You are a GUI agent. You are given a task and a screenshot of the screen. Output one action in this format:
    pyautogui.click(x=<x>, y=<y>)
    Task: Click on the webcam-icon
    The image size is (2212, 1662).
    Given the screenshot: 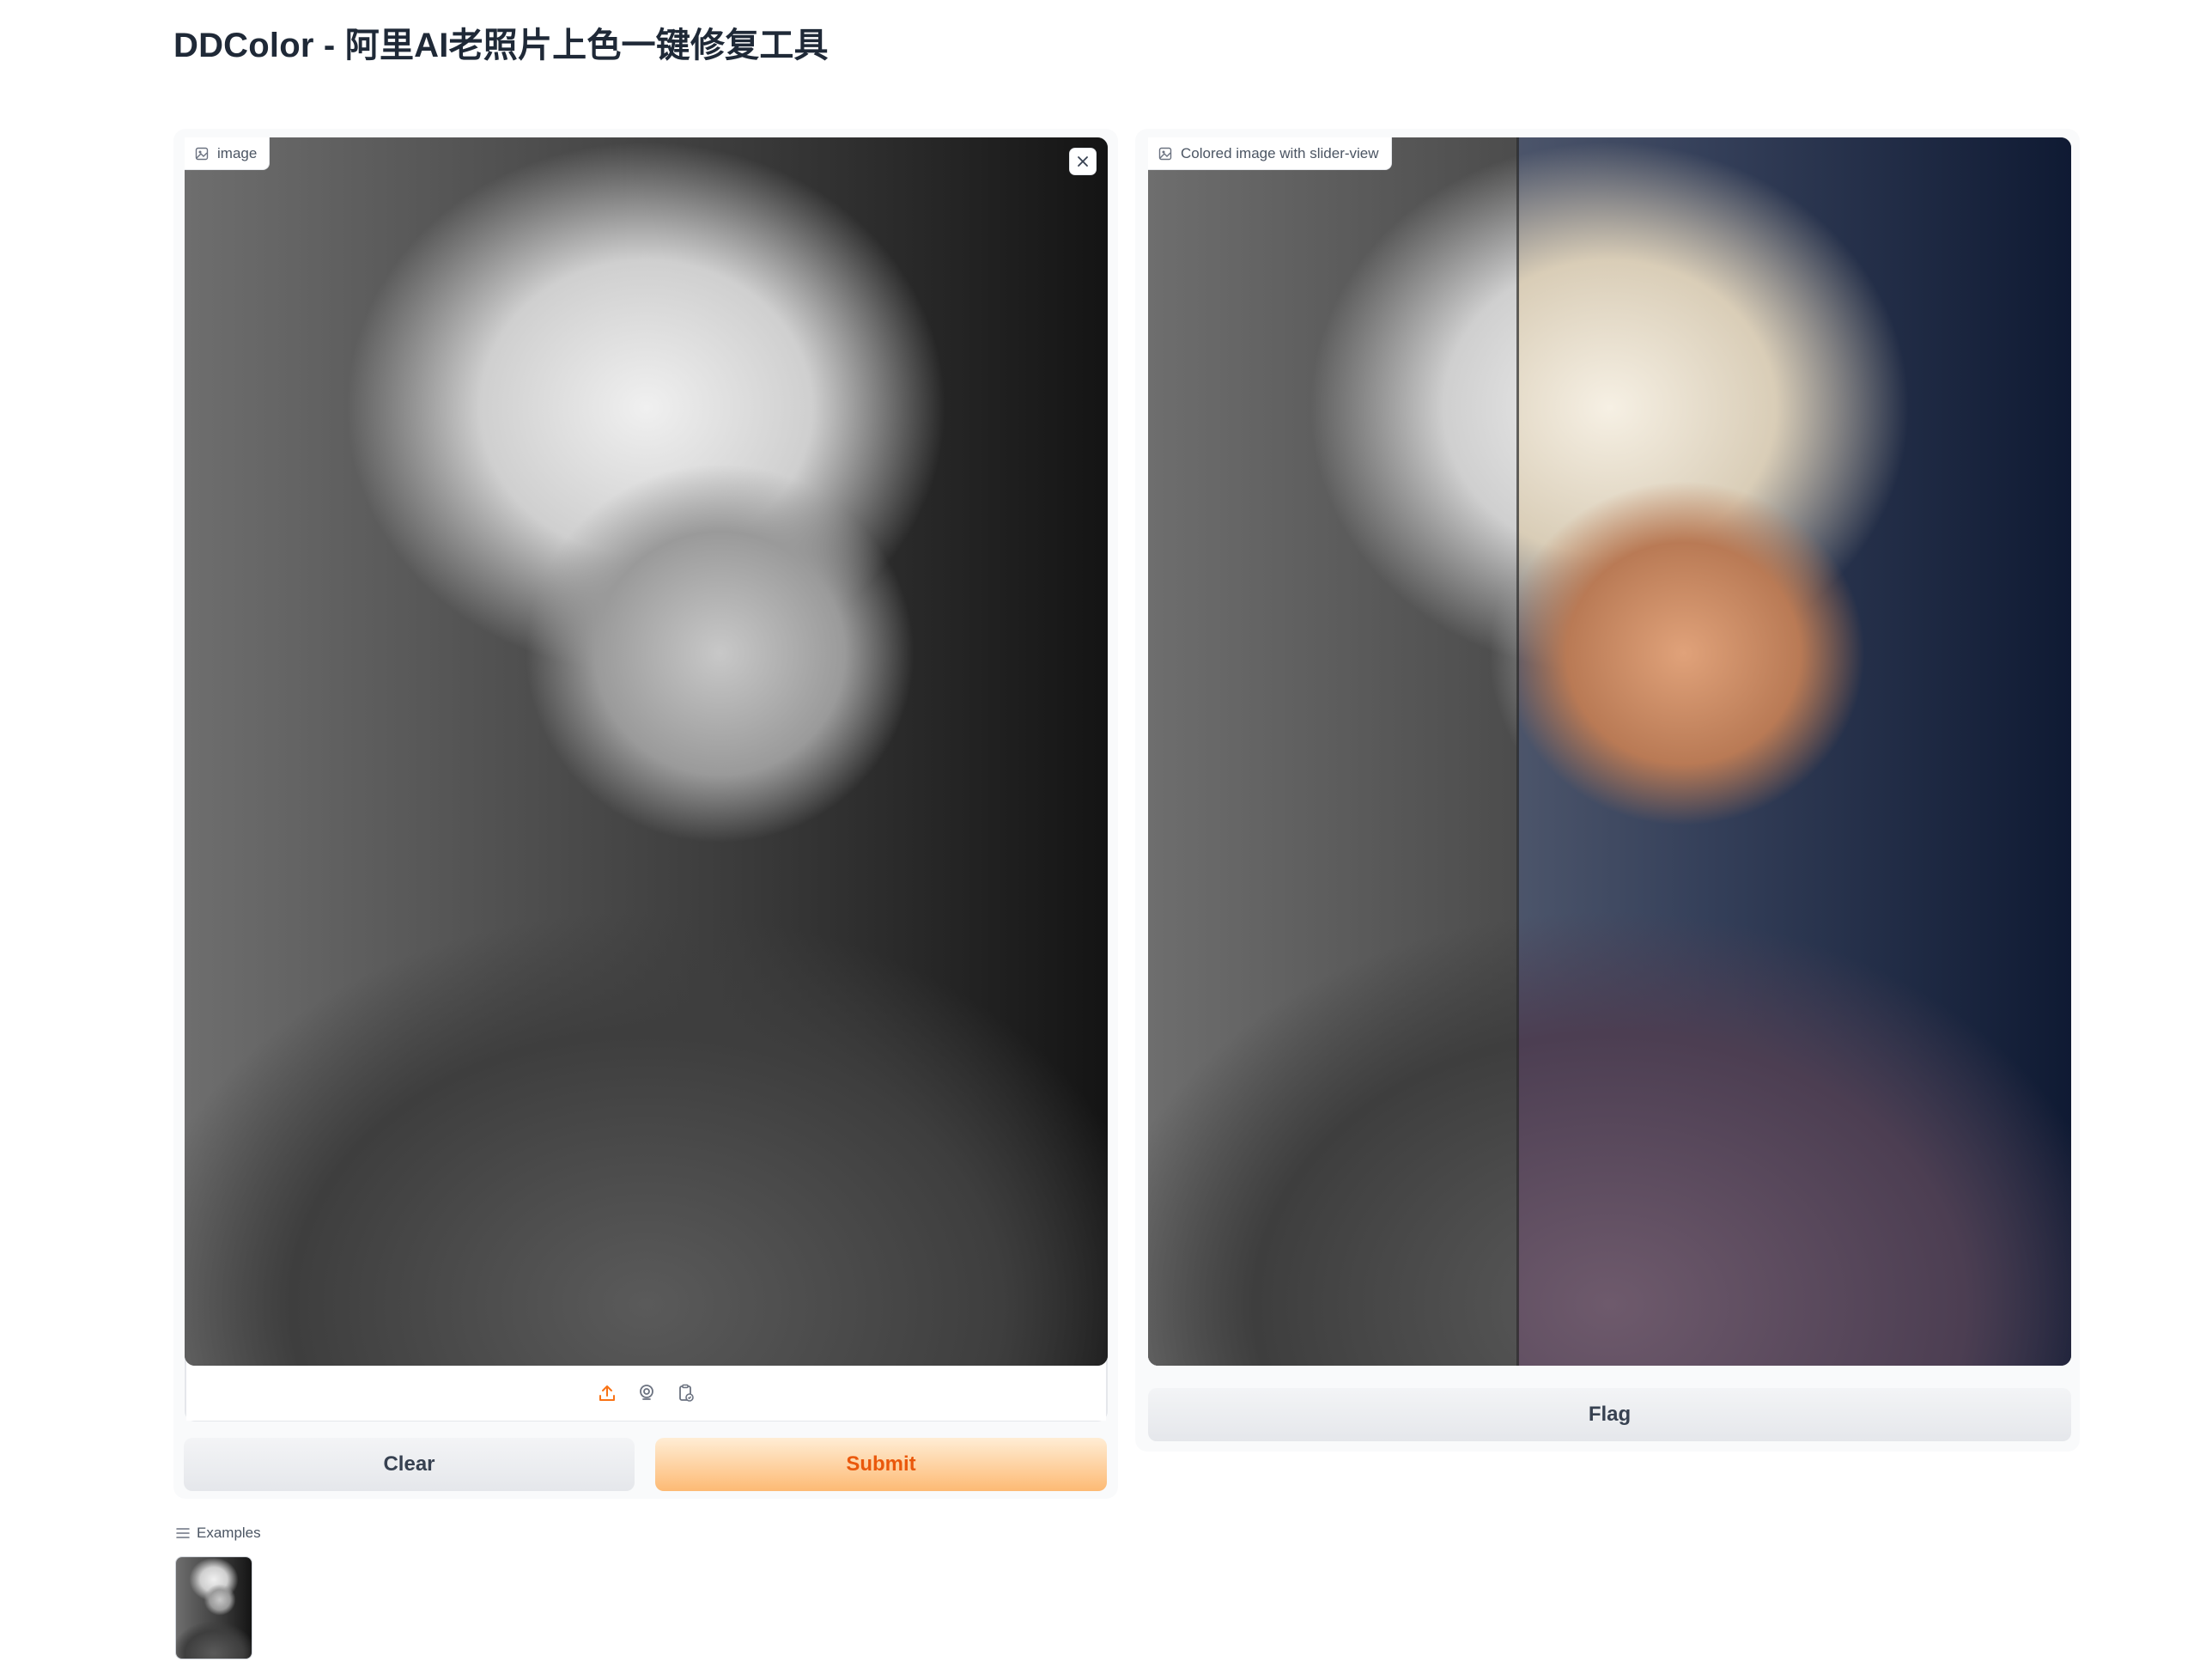 What is the action you would take?
    pyautogui.click(x=646, y=1392)
    